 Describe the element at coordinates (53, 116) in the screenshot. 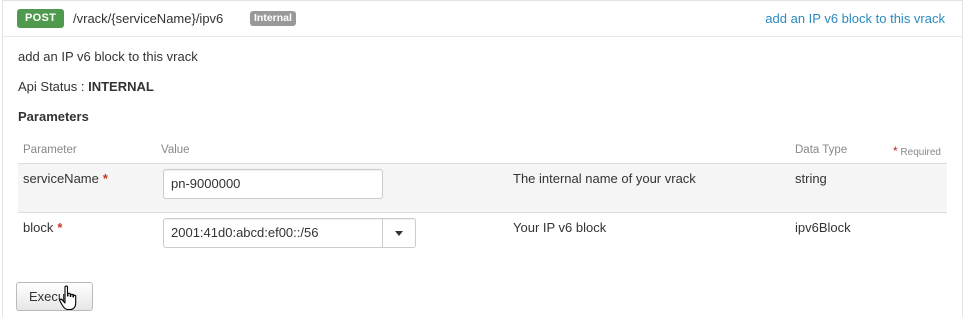

I see `parameters-title: Parameters` at that location.